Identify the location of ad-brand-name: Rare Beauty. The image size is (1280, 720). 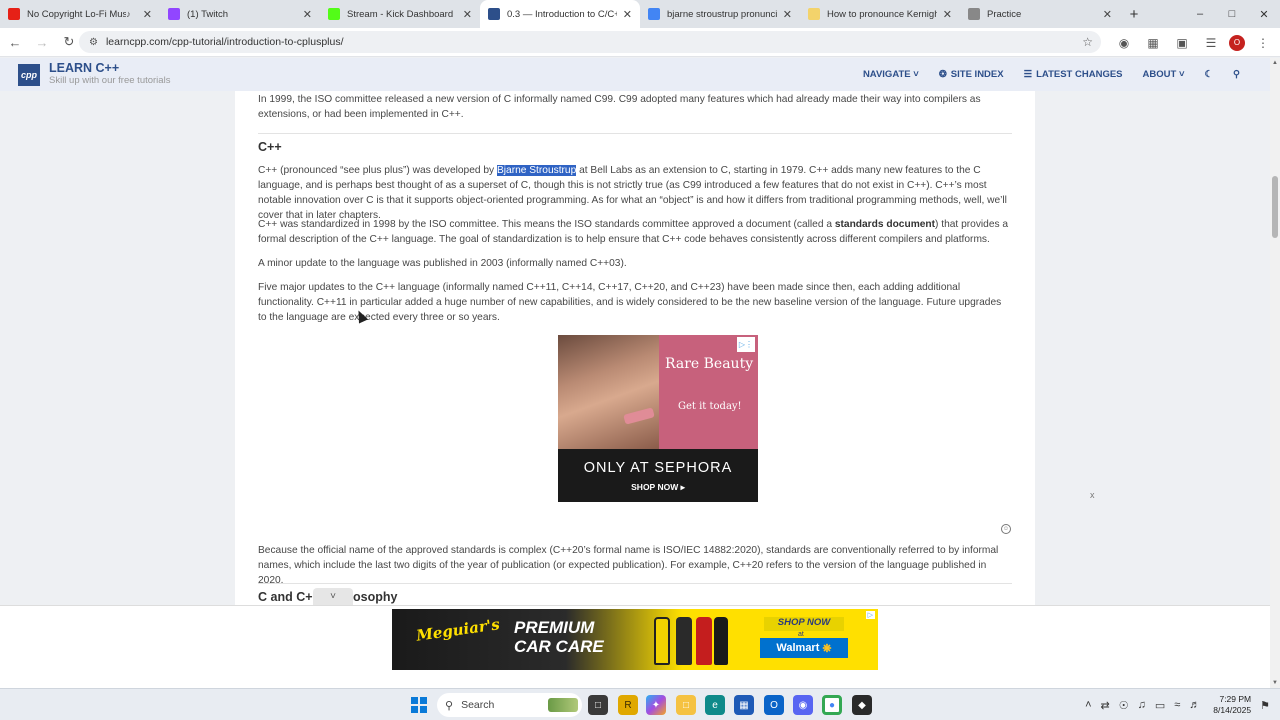
(709, 364).